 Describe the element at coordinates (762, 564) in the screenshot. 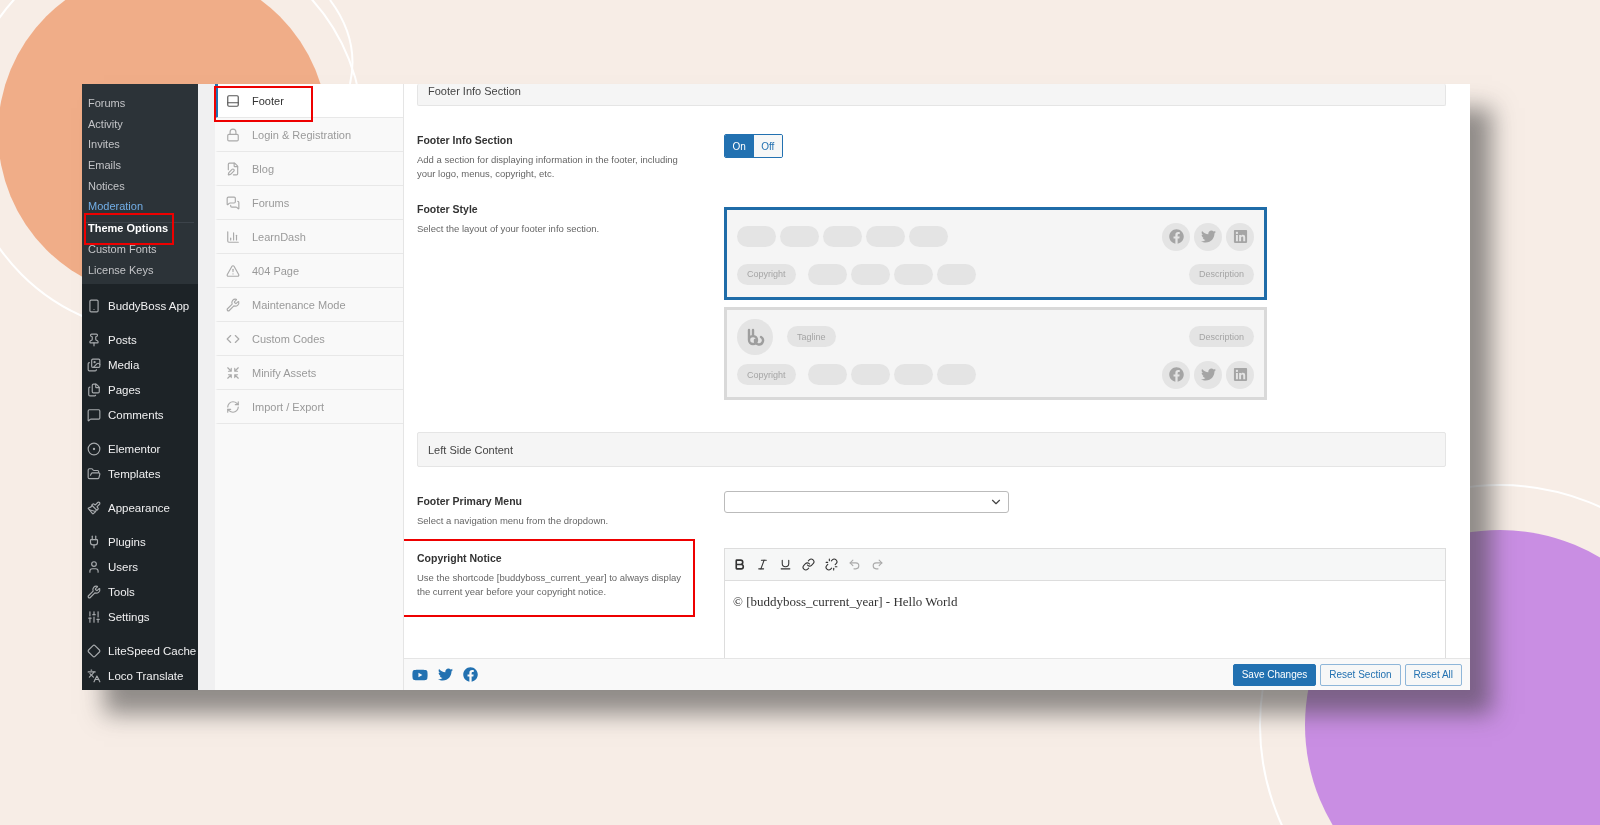

I see `italic-icon` at that location.